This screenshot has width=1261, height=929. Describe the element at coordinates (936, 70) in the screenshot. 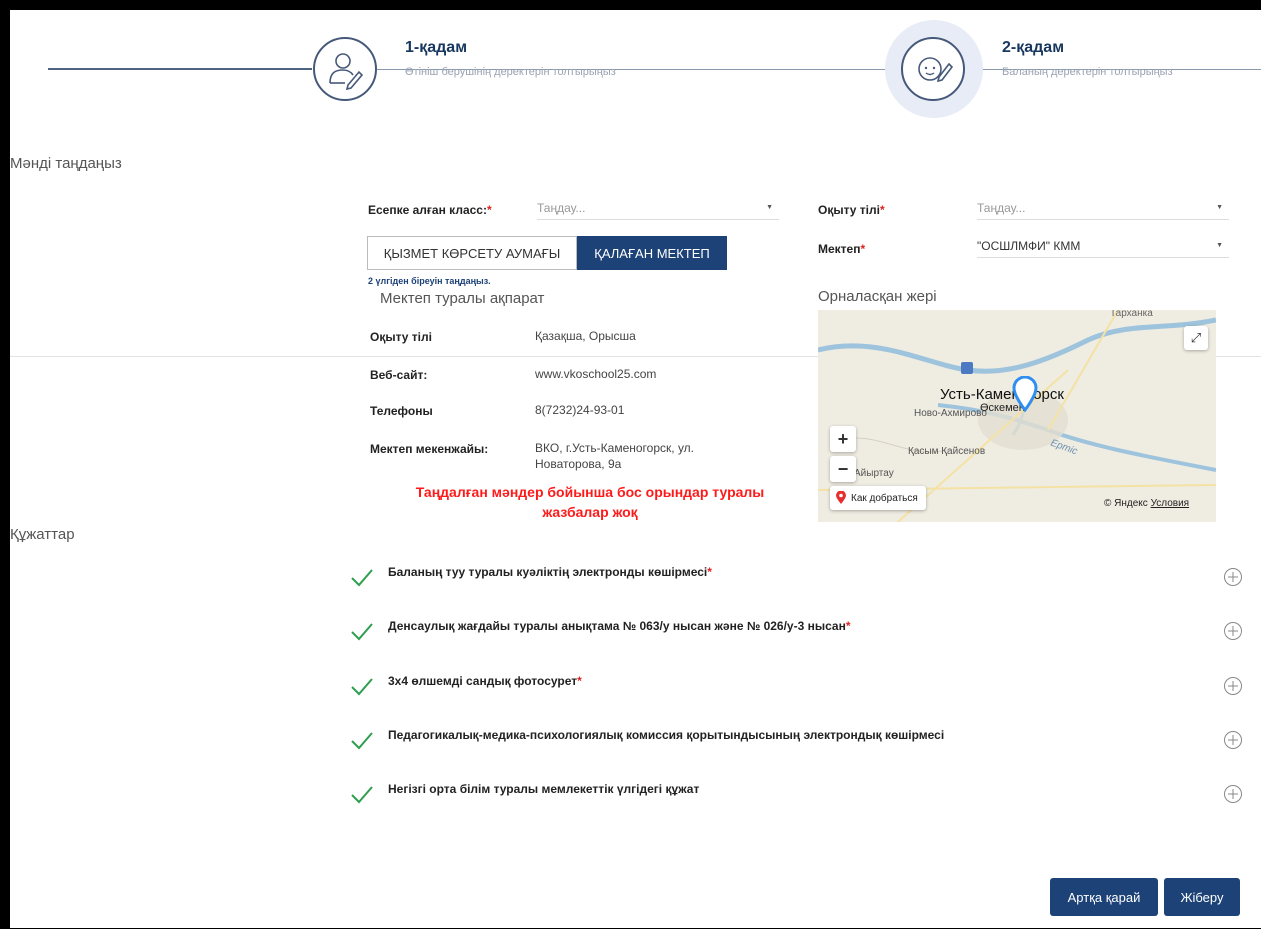

I see `child-edit-icon` at that location.